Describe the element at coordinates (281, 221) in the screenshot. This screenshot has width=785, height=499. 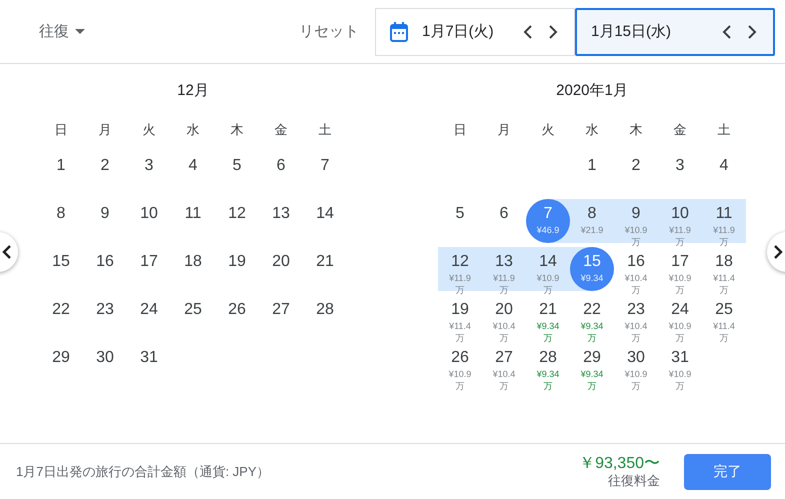
I see `calendar-day: 13` at that location.